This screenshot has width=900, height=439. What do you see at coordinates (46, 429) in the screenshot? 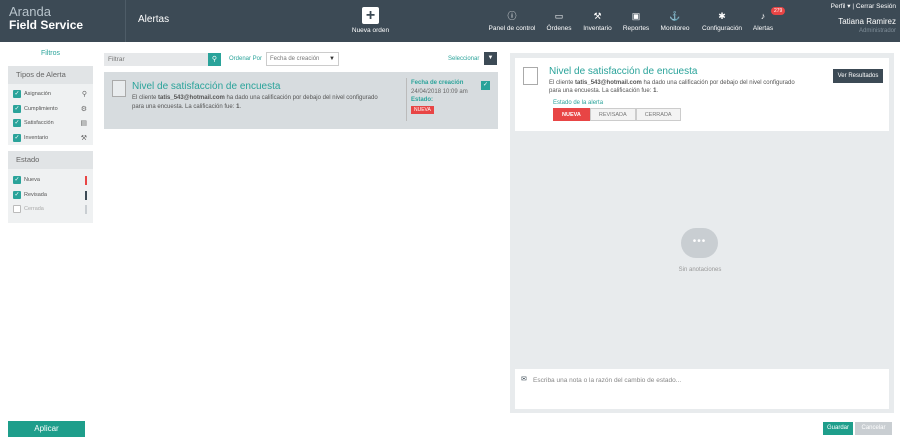
I see `apply-button: Aplicar` at bounding box center [46, 429].